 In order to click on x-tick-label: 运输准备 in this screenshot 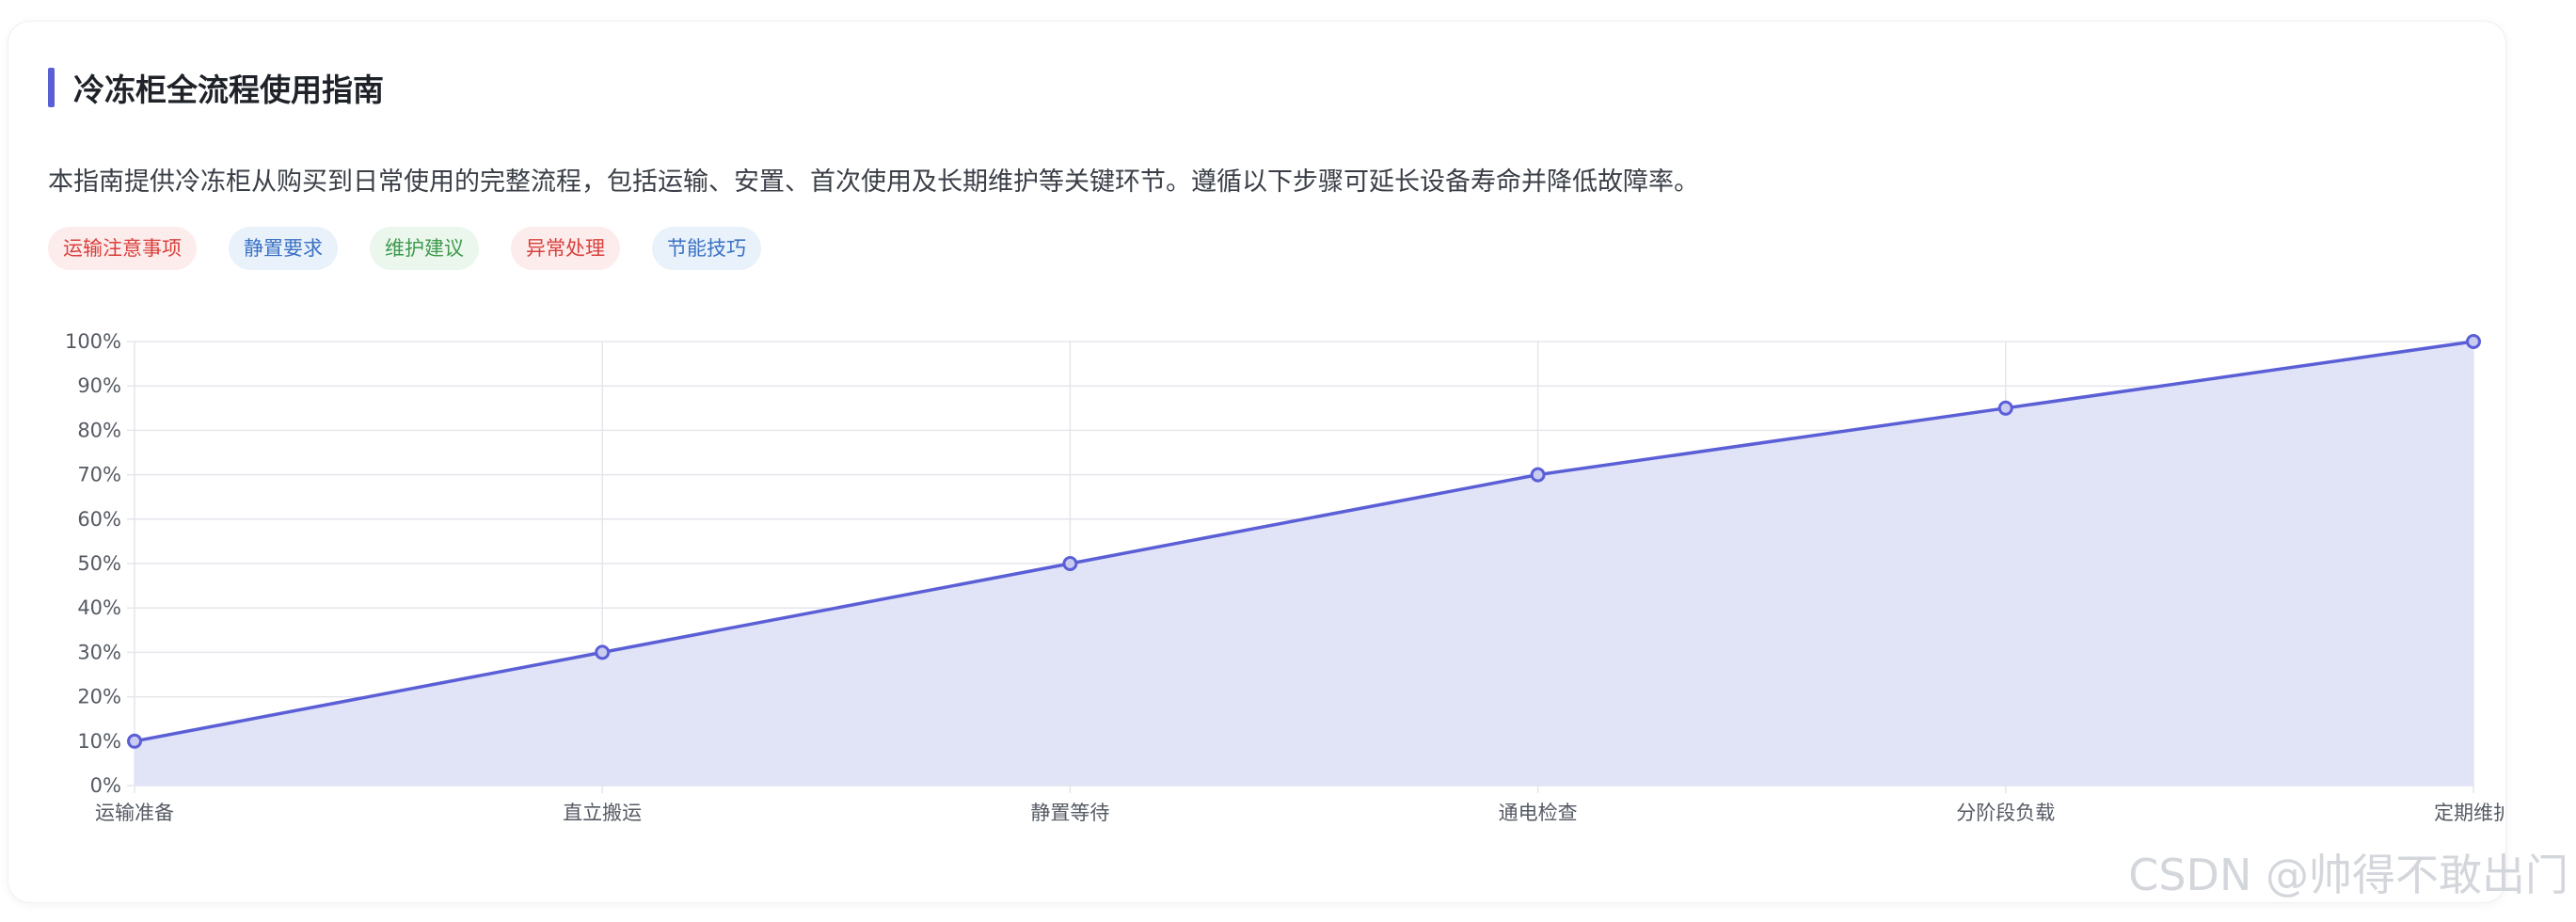, I will do `click(134, 813)`.